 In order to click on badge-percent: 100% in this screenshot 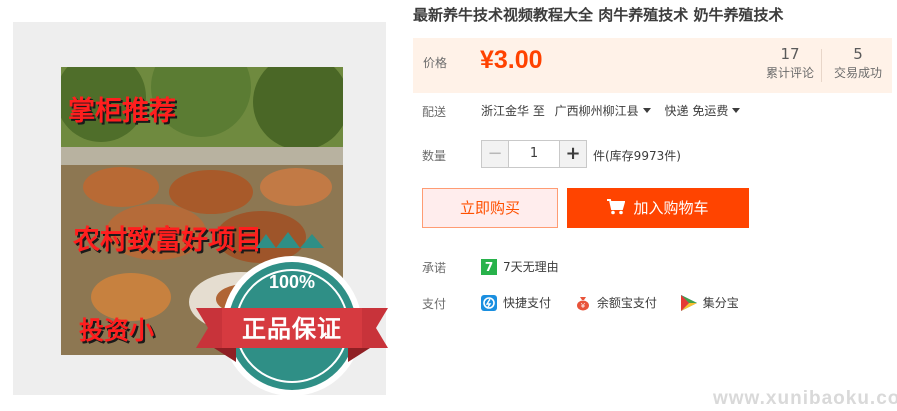, I will do `click(292, 282)`.